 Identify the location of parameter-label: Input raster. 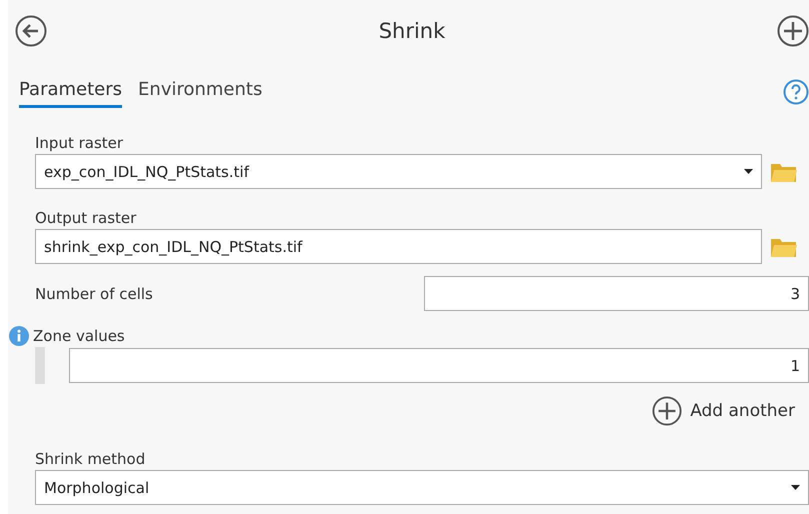
(79, 143).